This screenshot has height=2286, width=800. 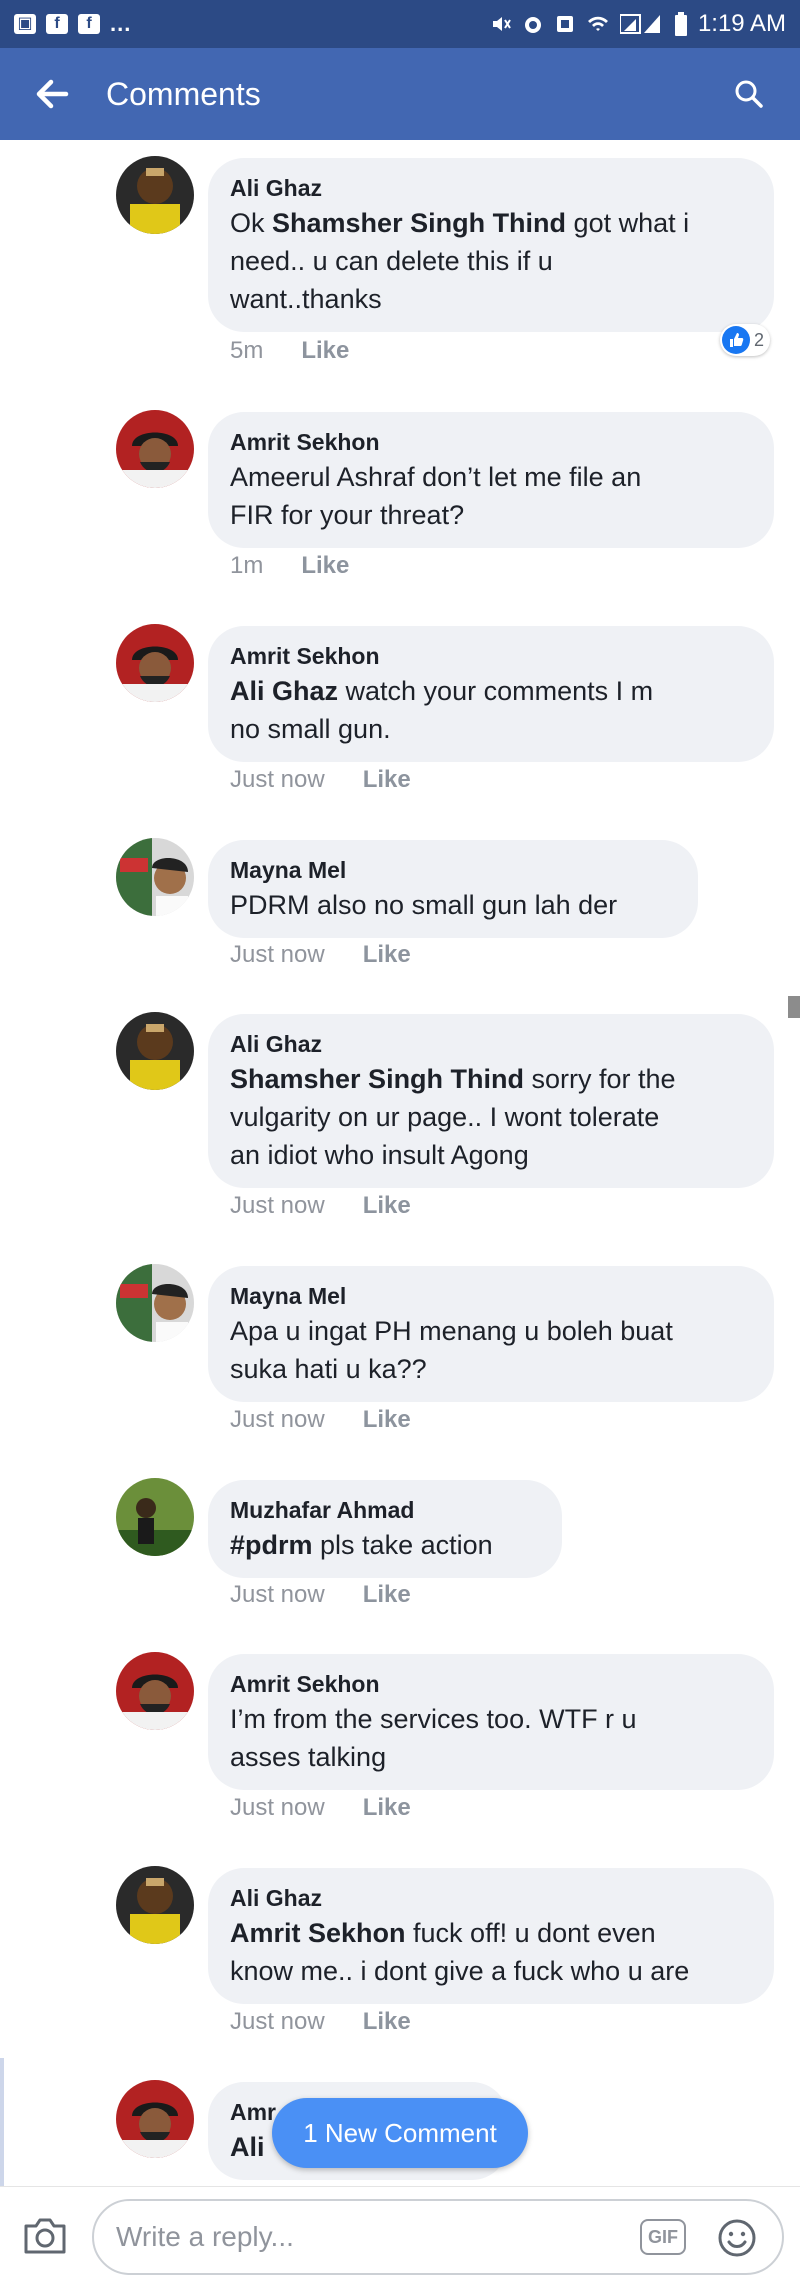 I want to click on reaction-number: 2, so click(x=758, y=339).